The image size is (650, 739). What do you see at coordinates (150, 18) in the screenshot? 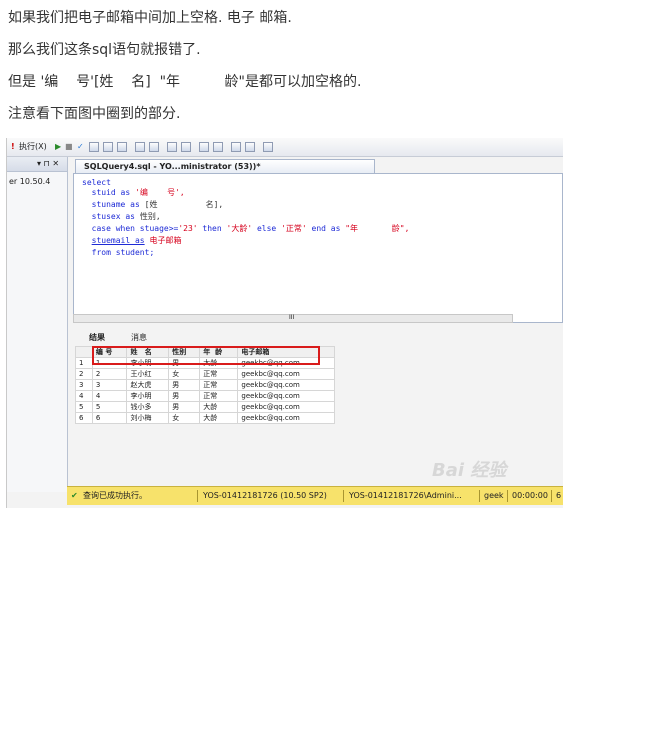
I see `article-line-1: 如果我们把电子邮箱中间加上空格. 电子 邮箱.` at bounding box center [150, 18].